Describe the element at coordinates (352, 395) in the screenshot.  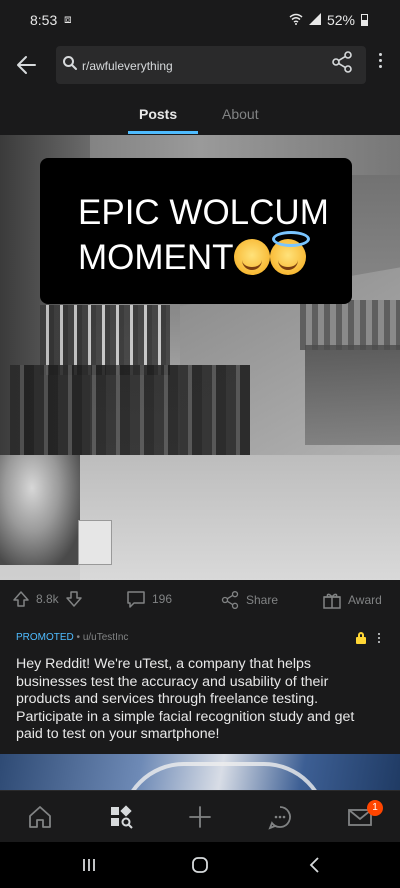
I see `image-shed-base` at that location.